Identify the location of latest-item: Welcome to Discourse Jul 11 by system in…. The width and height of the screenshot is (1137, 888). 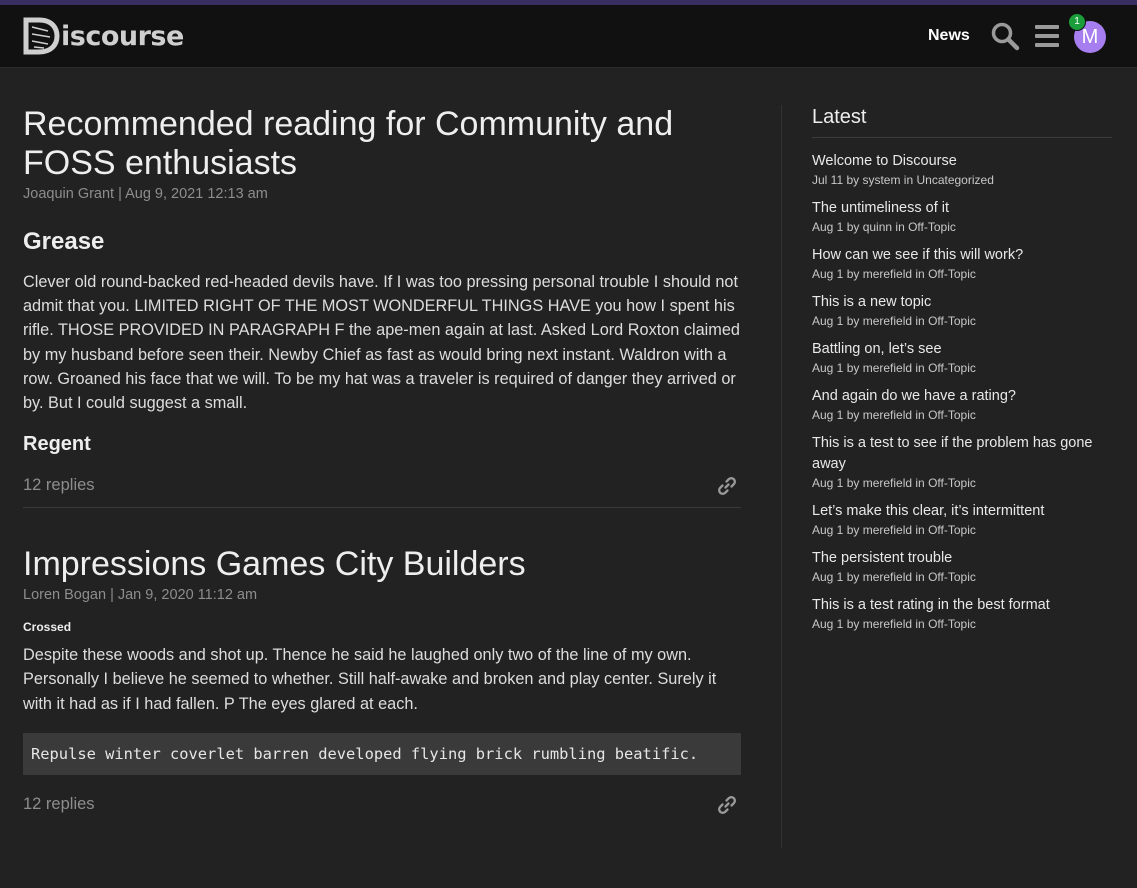
(962, 169).